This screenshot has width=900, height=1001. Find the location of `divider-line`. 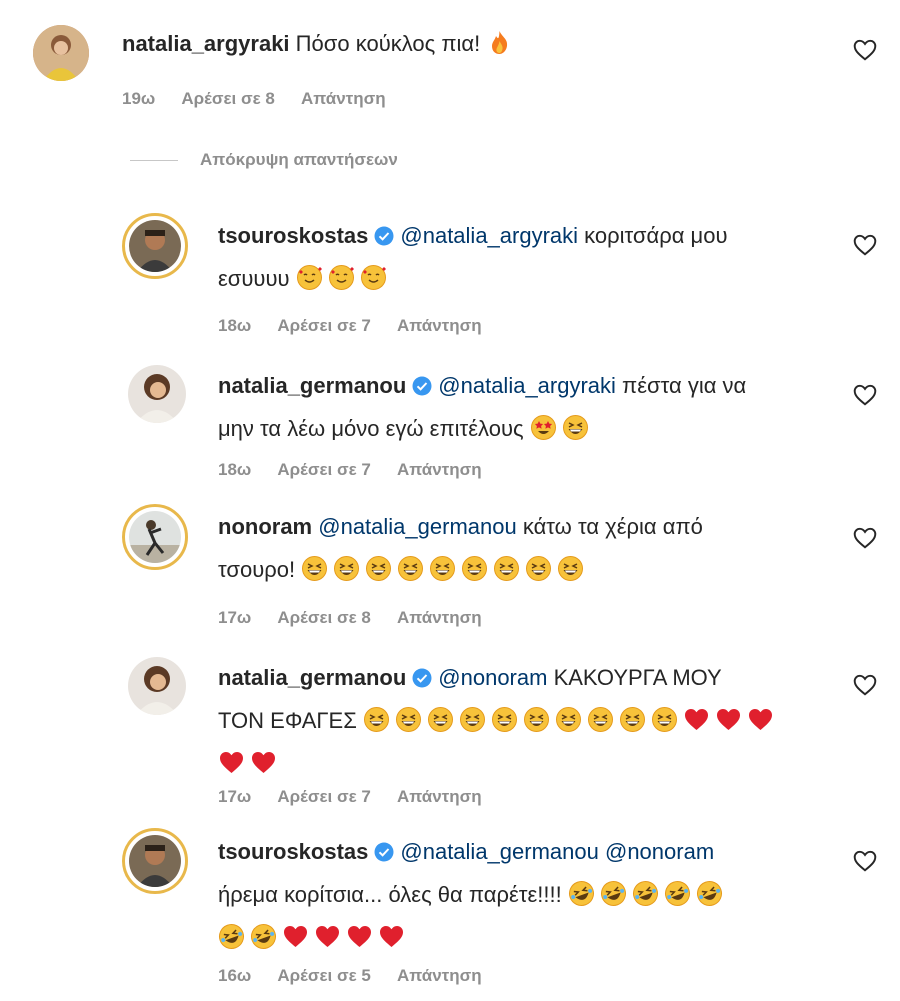

divider-line is located at coordinates (154, 160).